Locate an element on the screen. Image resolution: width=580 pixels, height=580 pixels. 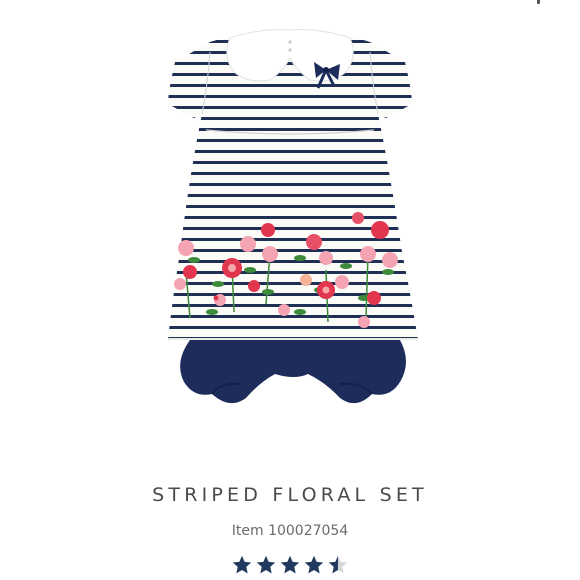
scroll-indicator is located at coordinates (538, 2).